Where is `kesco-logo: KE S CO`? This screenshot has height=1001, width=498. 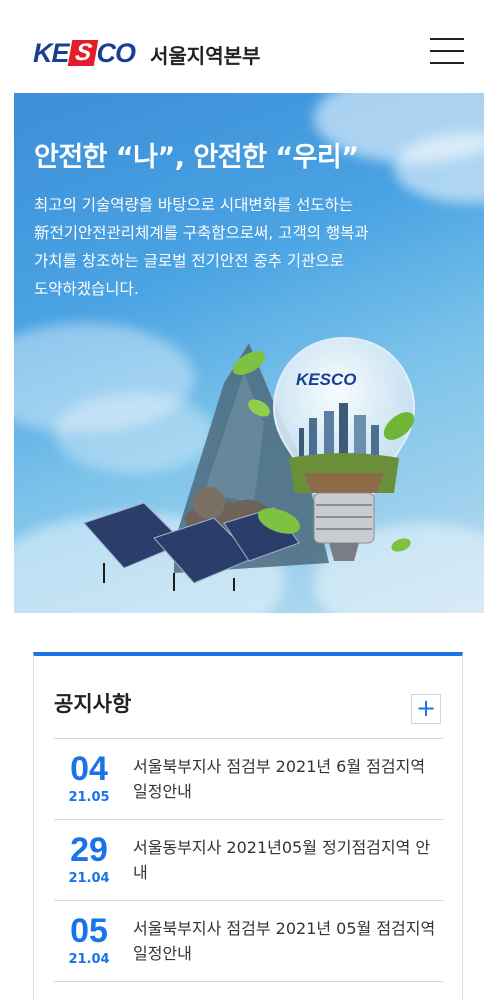 kesco-logo: KE S CO is located at coordinates (84, 52).